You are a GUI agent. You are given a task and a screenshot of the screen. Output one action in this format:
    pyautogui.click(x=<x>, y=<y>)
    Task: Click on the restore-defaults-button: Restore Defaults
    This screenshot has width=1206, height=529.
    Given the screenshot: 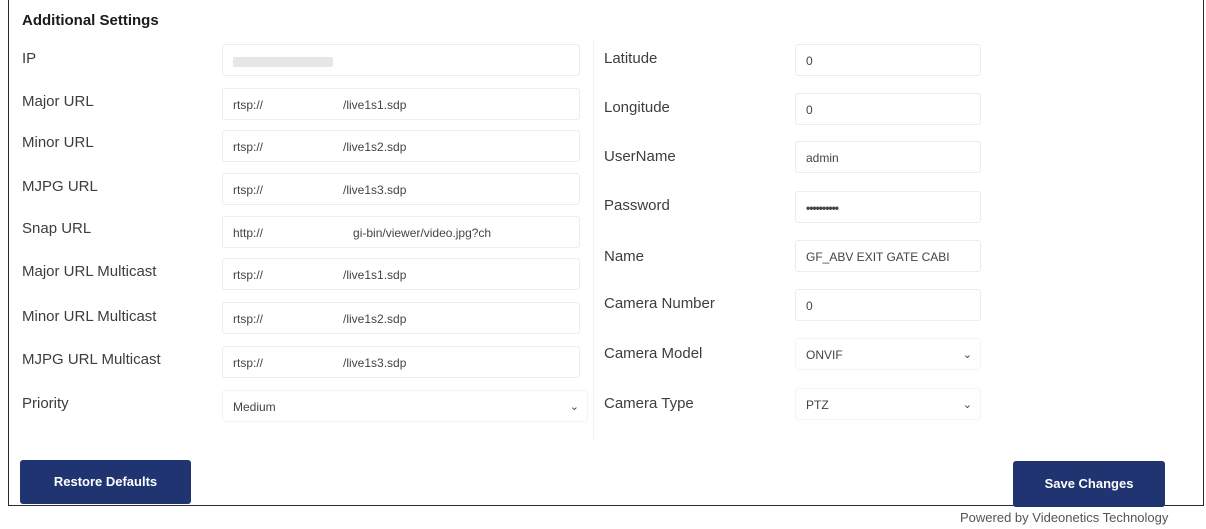 What is the action you would take?
    pyautogui.click(x=105, y=482)
    